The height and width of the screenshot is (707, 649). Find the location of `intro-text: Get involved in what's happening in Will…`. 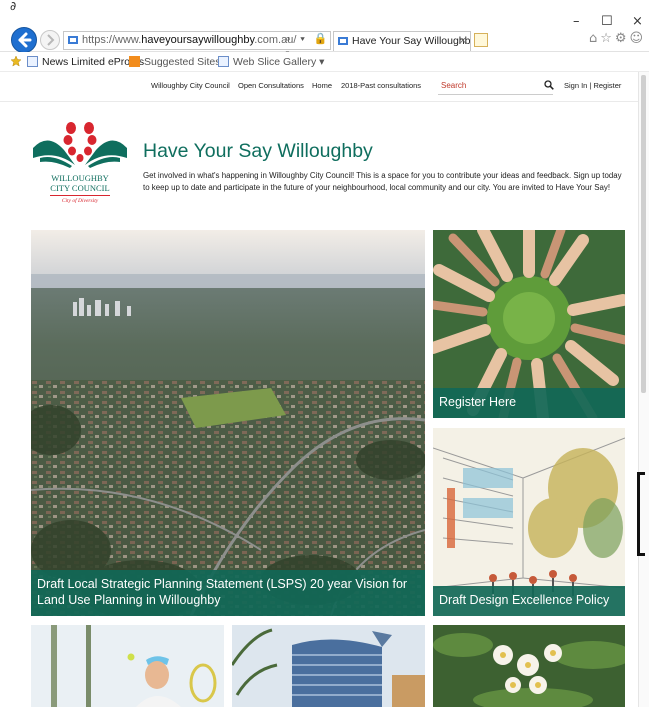

intro-text: Get involved in what's happening in Will… is located at coordinates (382, 181).